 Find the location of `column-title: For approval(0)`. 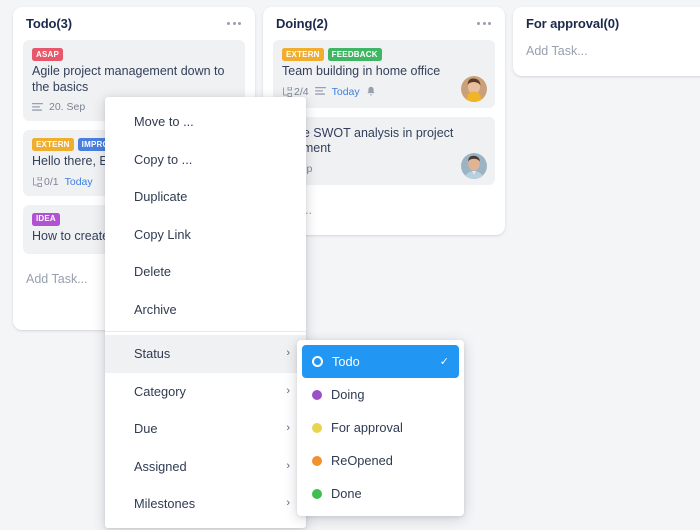

column-title: For approval(0) is located at coordinates (573, 23).